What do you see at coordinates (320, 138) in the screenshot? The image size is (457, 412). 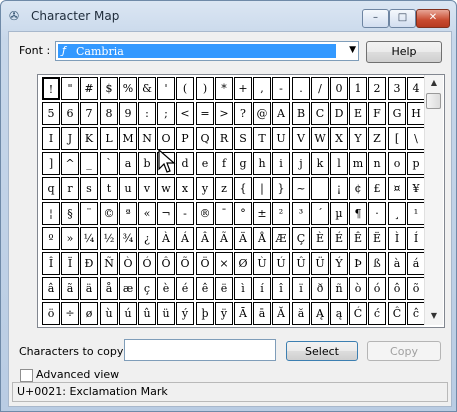 I see `character-cell: W` at bounding box center [320, 138].